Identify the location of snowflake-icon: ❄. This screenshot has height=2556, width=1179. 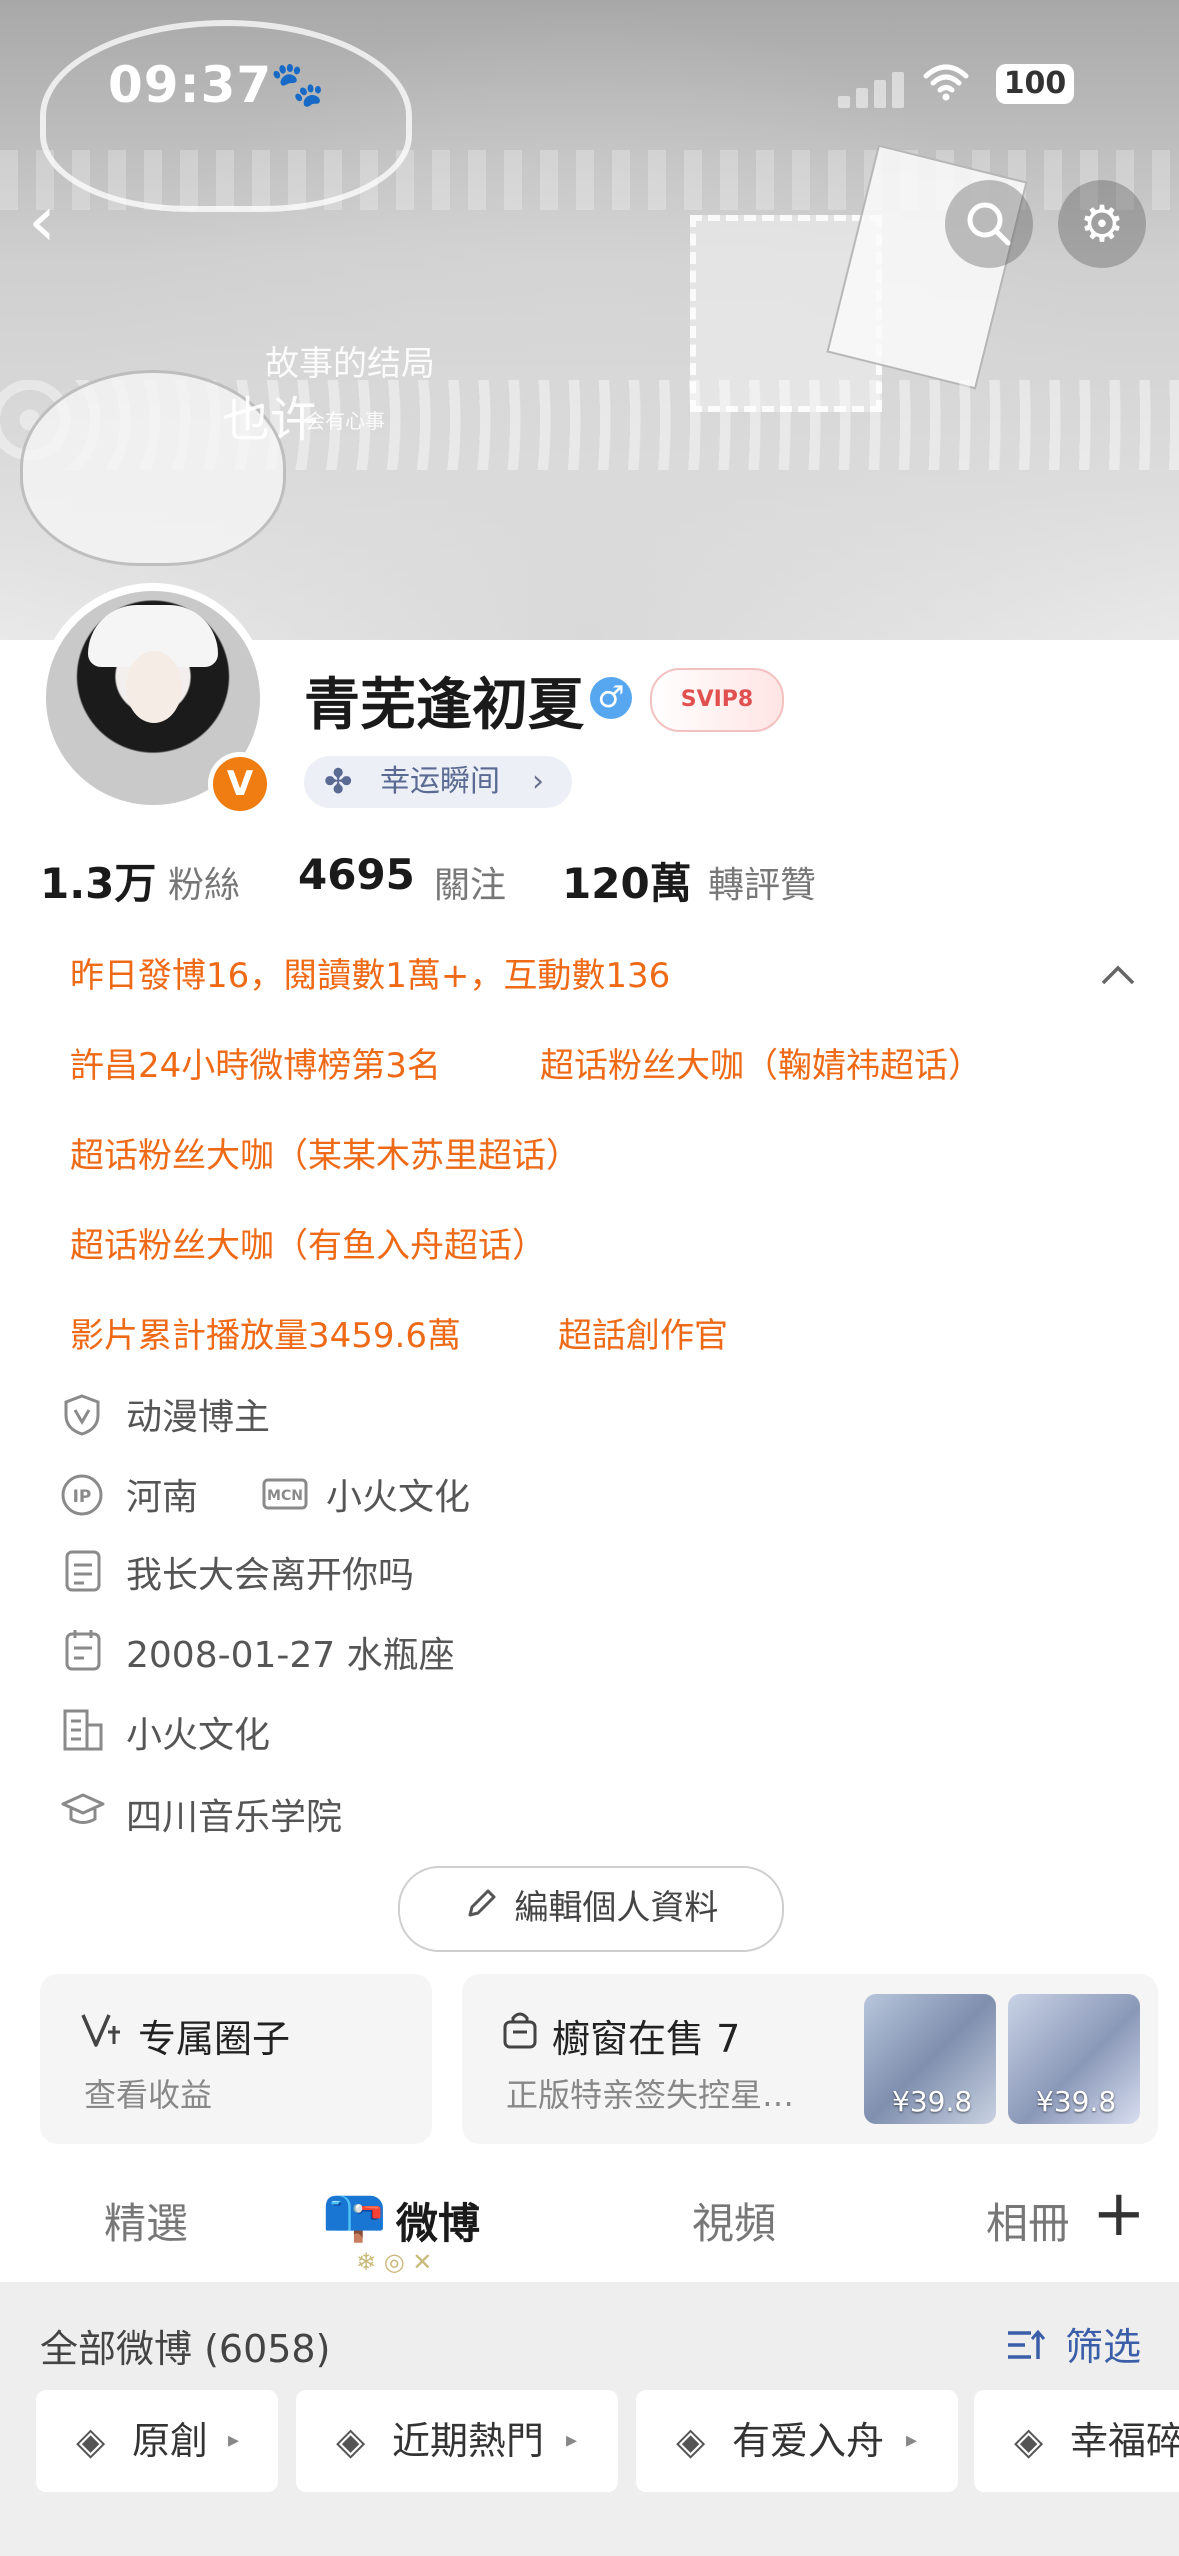
(957, 889).